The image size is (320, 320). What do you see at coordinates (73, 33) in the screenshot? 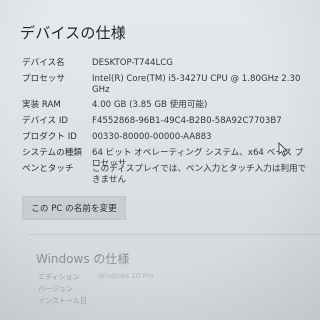
I see `page-title: デバイスの仕様` at bounding box center [73, 33].